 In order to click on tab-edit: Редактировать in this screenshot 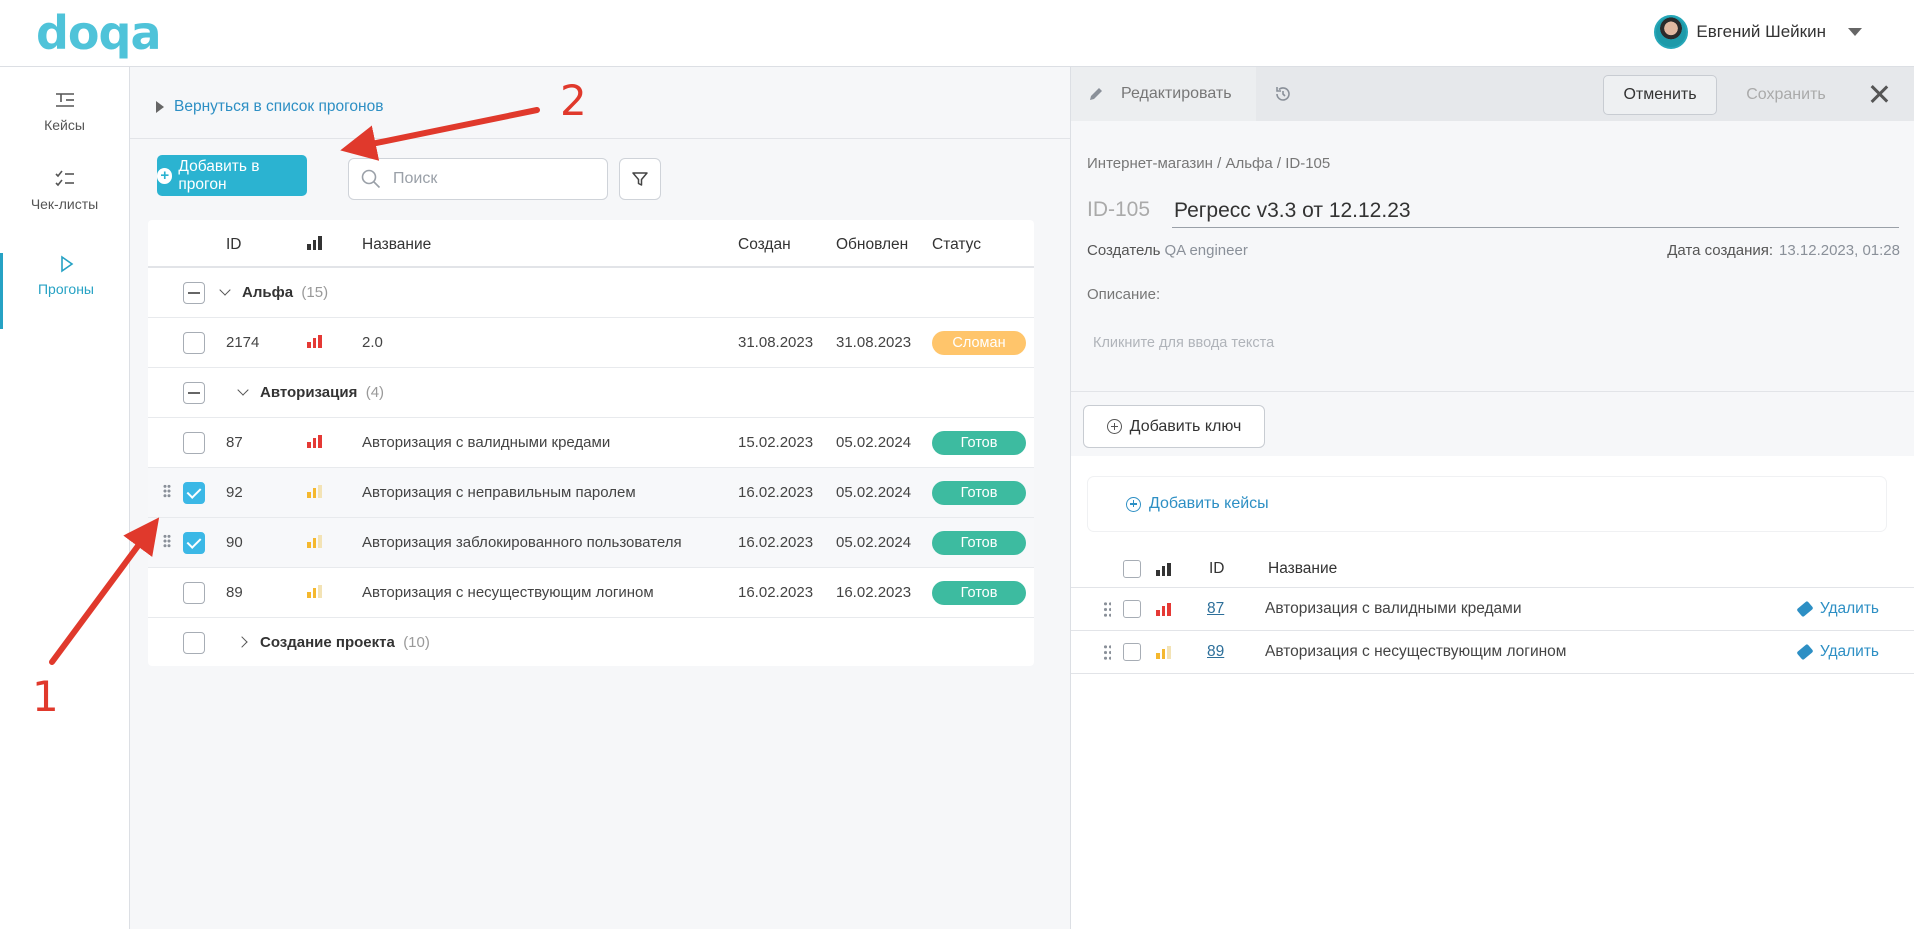, I will do `click(1163, 94)`.